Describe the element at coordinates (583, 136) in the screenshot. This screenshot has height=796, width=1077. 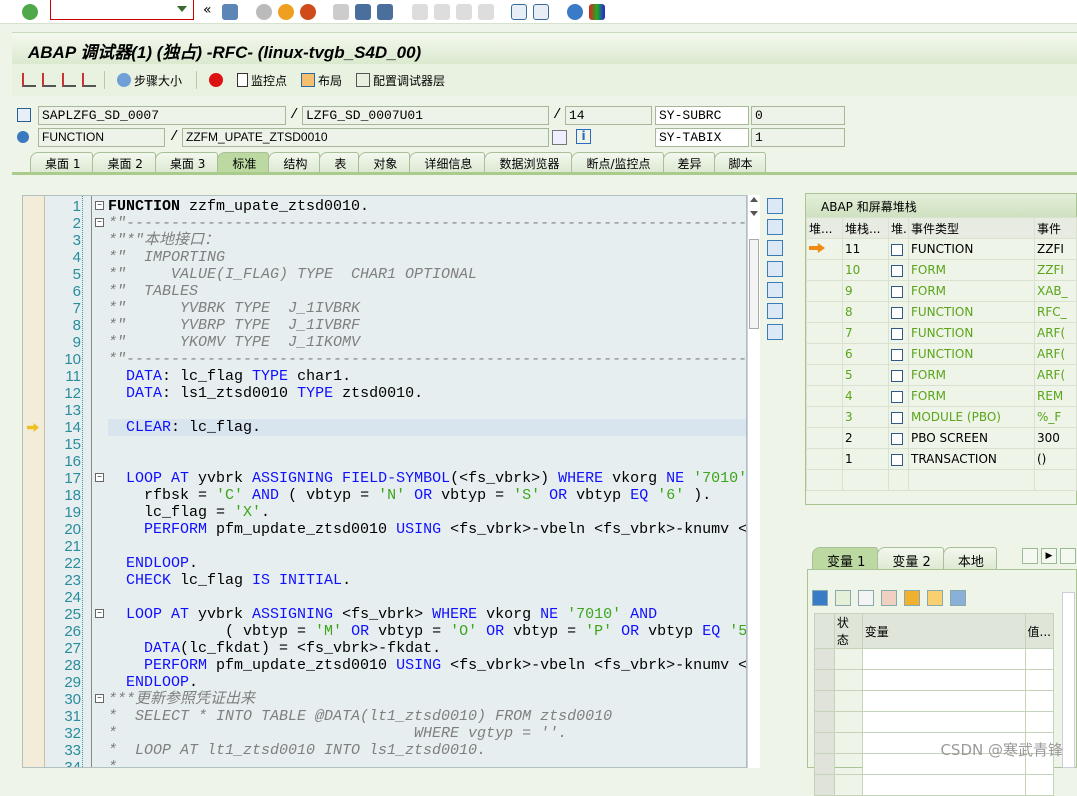
I see `info-icon: i` at that location.